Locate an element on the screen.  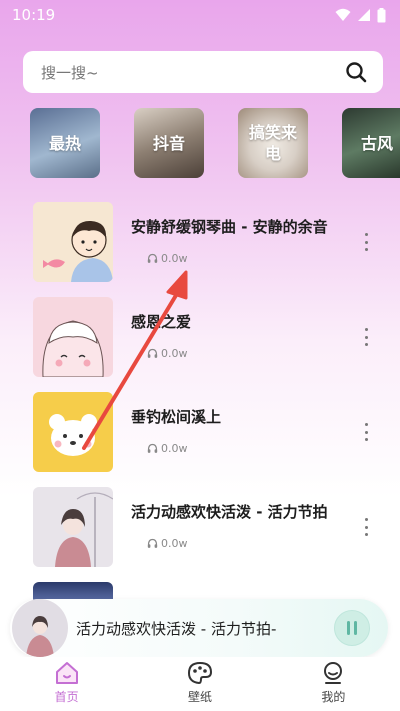
mini-player: 活力动感欢快活泼 - 活力节拍- is located at coordinates (199, 628).